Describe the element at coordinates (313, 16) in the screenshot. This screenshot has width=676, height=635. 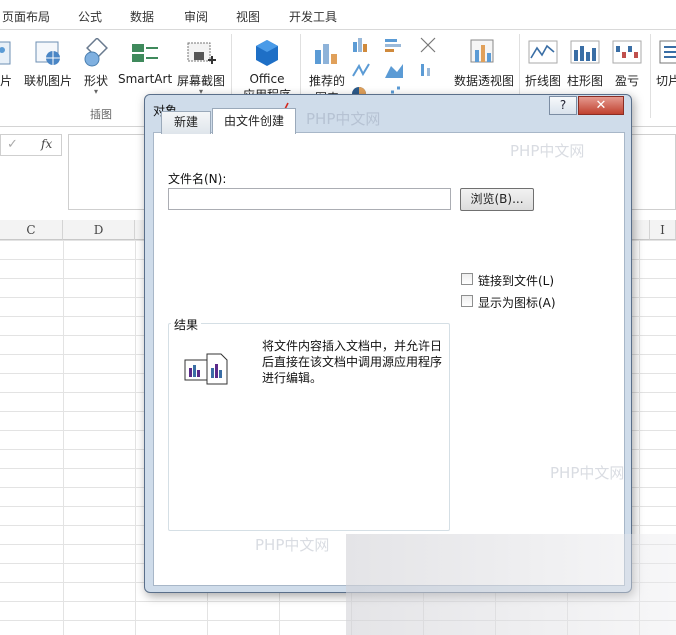
I see `tab-developer: 开发工具` at that location.